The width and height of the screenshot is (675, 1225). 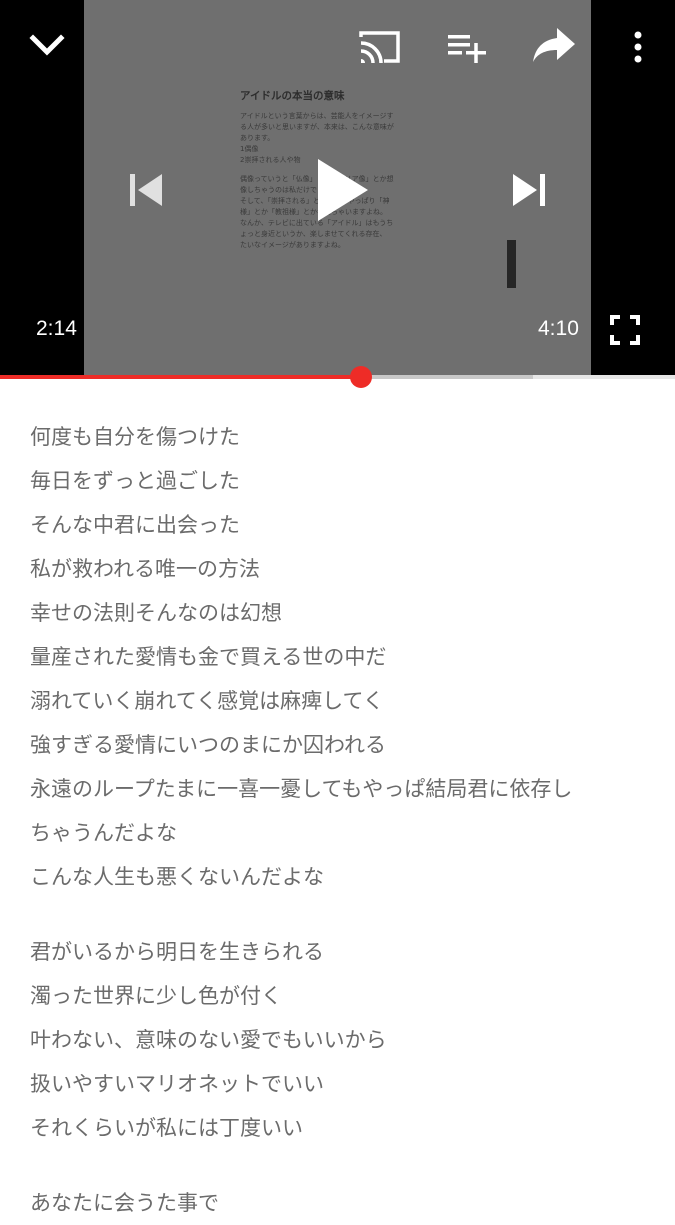 What do you see at coordinates (292, 96) in the screenshot?
I see `doc-title: アイドルの本当の意味` at bounding box center [292, 96].